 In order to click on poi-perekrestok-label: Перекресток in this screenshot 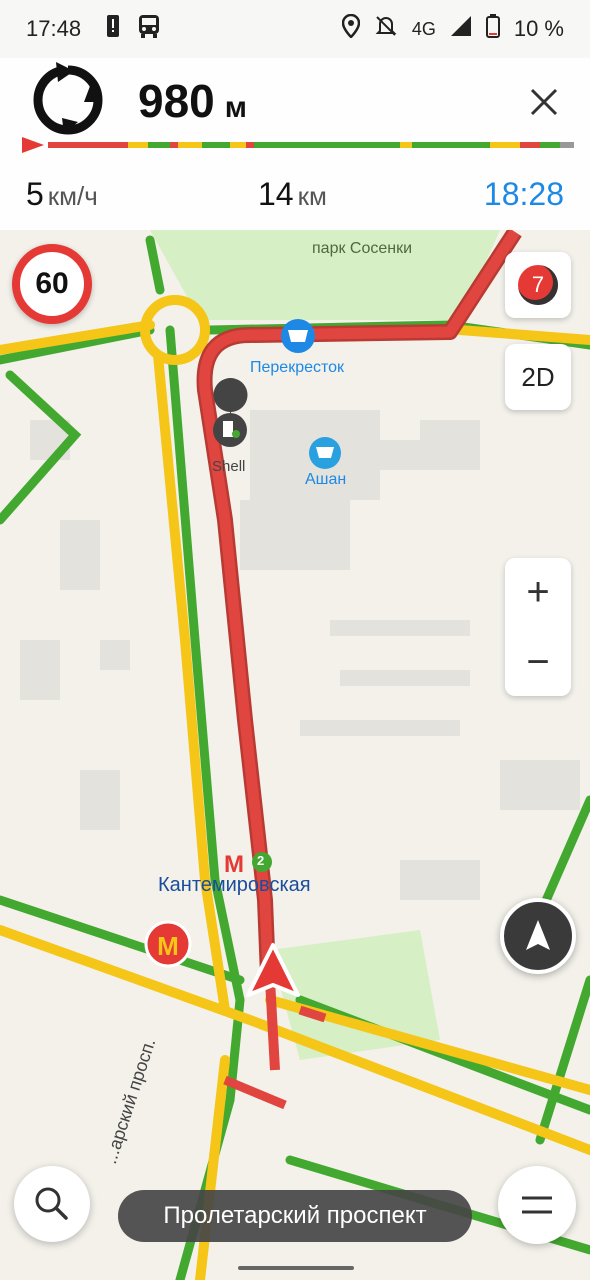, I will do `click(297, 368)`.